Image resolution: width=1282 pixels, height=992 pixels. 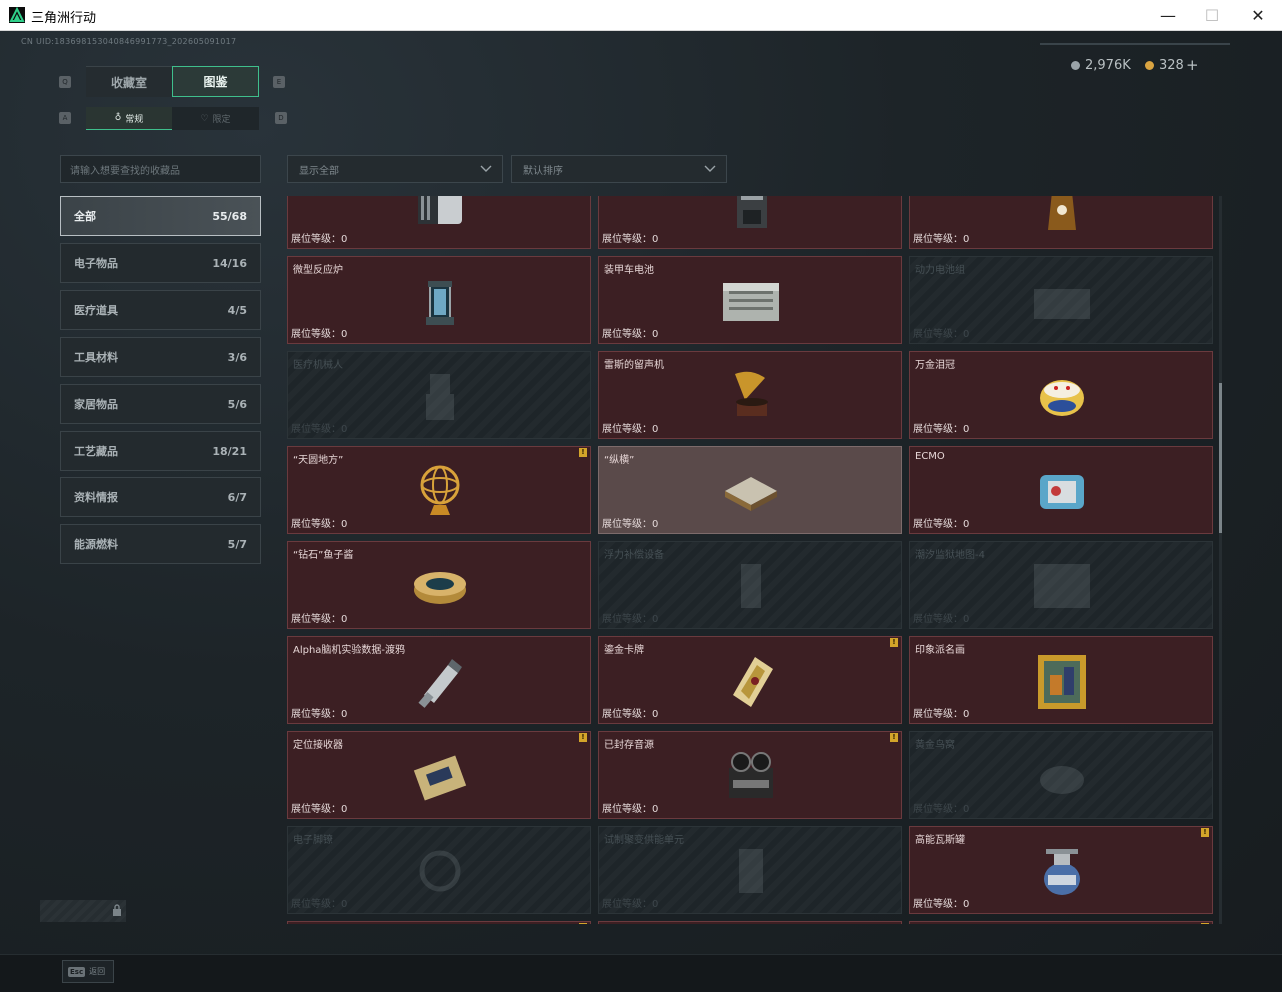 What do you see at coordinates (619, 169) in the screenshot?
I see `sort-dropdown: 默认排序` at bounding box center [619, 169].